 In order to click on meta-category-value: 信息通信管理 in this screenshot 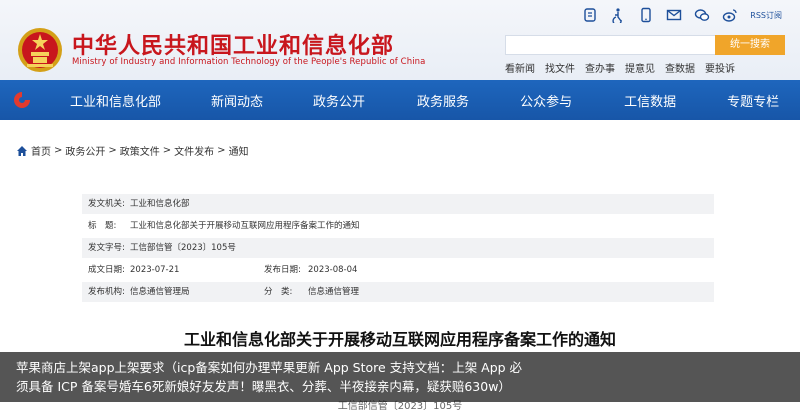, I will do `click(334, 292)`.